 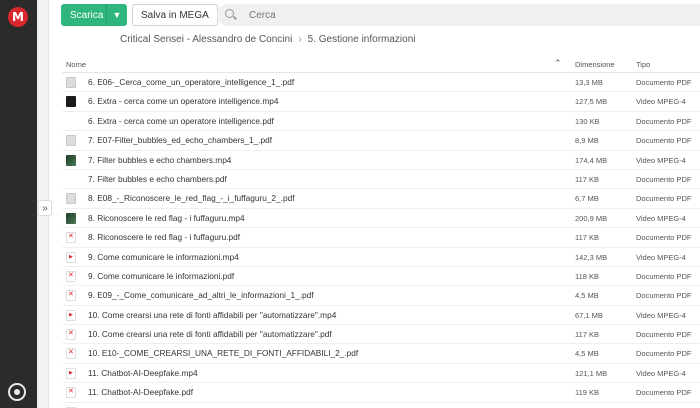 I want to click on chevron-right-icon: ›, so click(x=300, y=39).